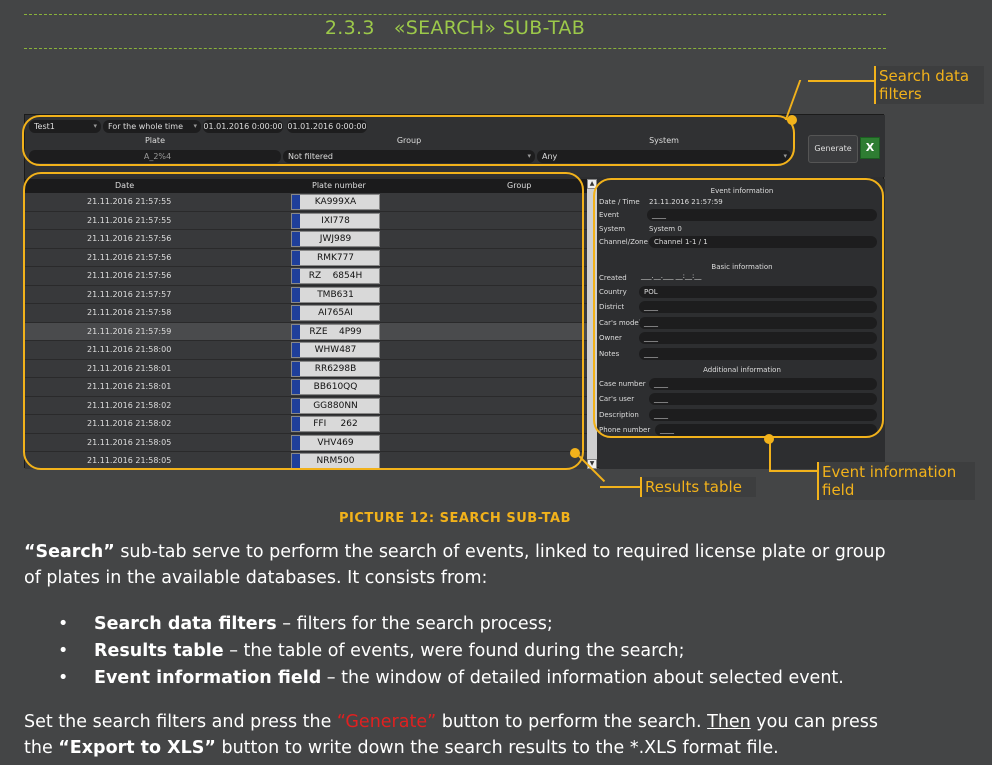 The width and height of the screenshot is (992, 765). I want to click on section-number: 2.3.3, so click(349, 28).